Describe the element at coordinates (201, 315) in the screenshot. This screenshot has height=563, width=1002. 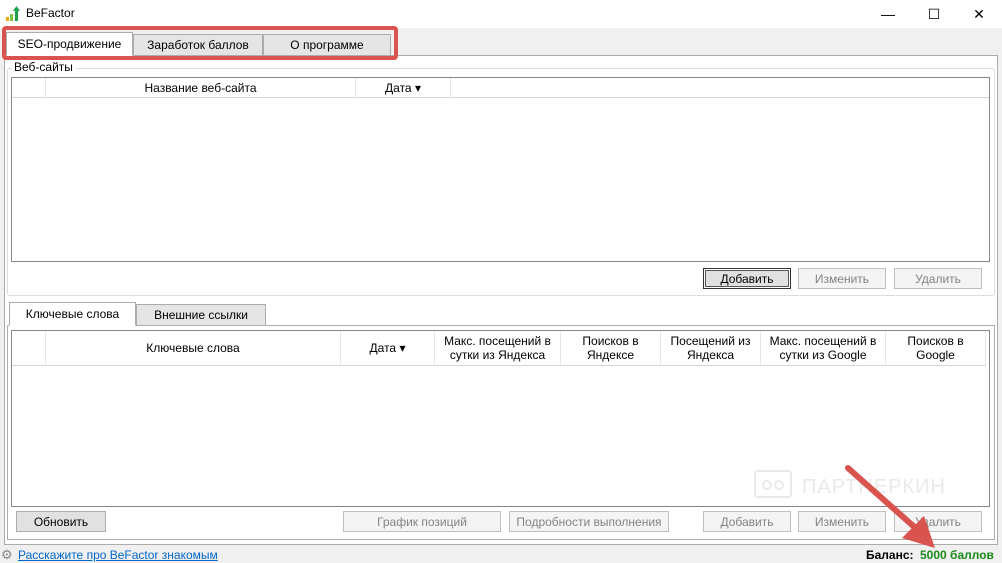
I see `tab-external-links: Внешние ссылки` at that location.